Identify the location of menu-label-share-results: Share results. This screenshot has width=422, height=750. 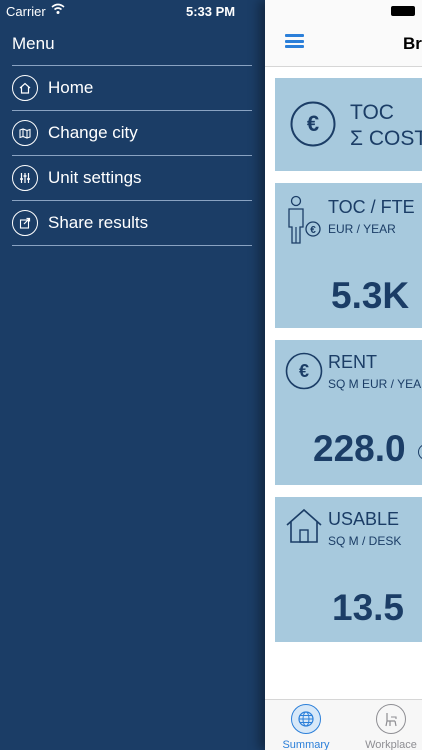
(98, 222).